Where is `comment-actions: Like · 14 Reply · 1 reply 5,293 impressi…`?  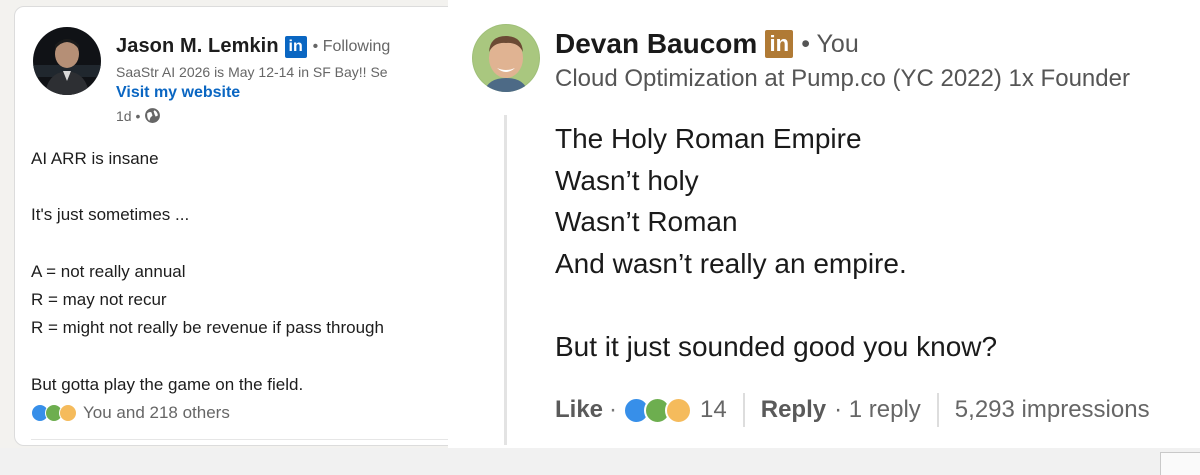
comment-actions: Like · 14 Reply · 1 reply 5,293 impressi… is located at coordinates (852, 410).